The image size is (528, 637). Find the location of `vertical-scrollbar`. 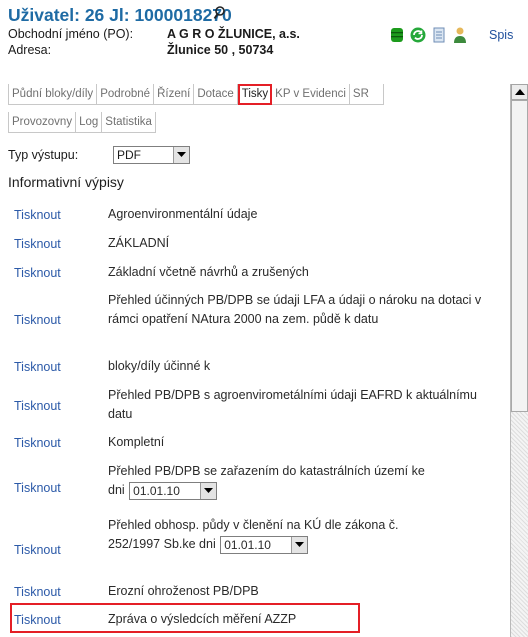

vertical-scrollbar is located at coordinates (519, 360).